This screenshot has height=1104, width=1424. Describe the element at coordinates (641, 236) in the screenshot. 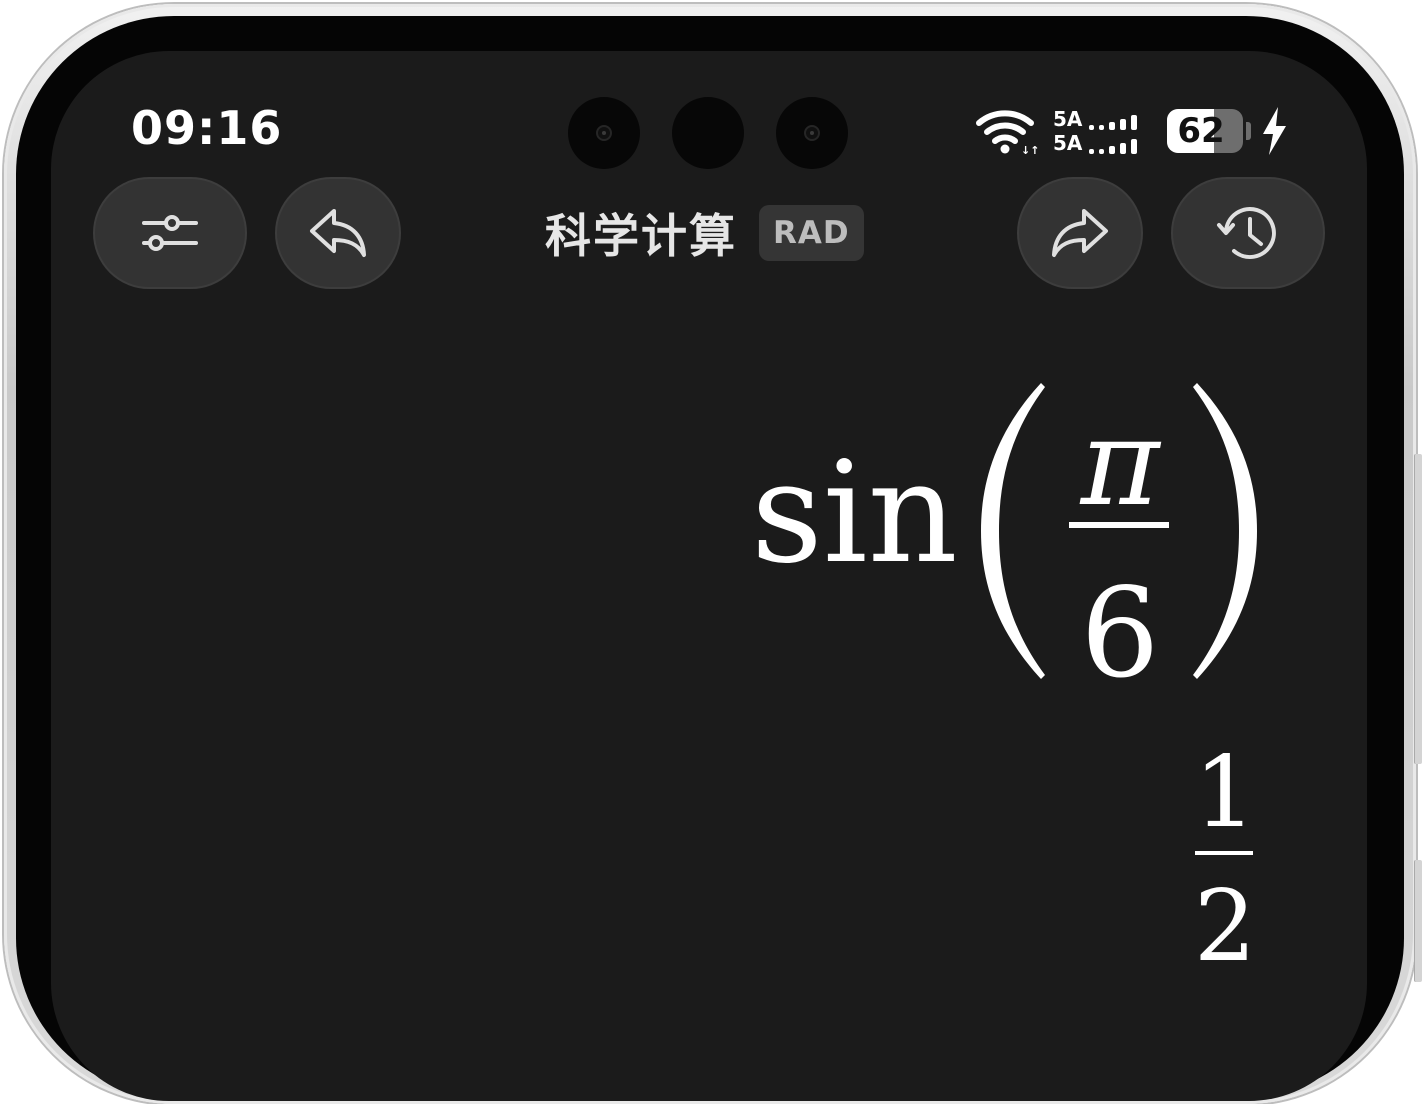

I see `page-title: 科学计算` at that location.